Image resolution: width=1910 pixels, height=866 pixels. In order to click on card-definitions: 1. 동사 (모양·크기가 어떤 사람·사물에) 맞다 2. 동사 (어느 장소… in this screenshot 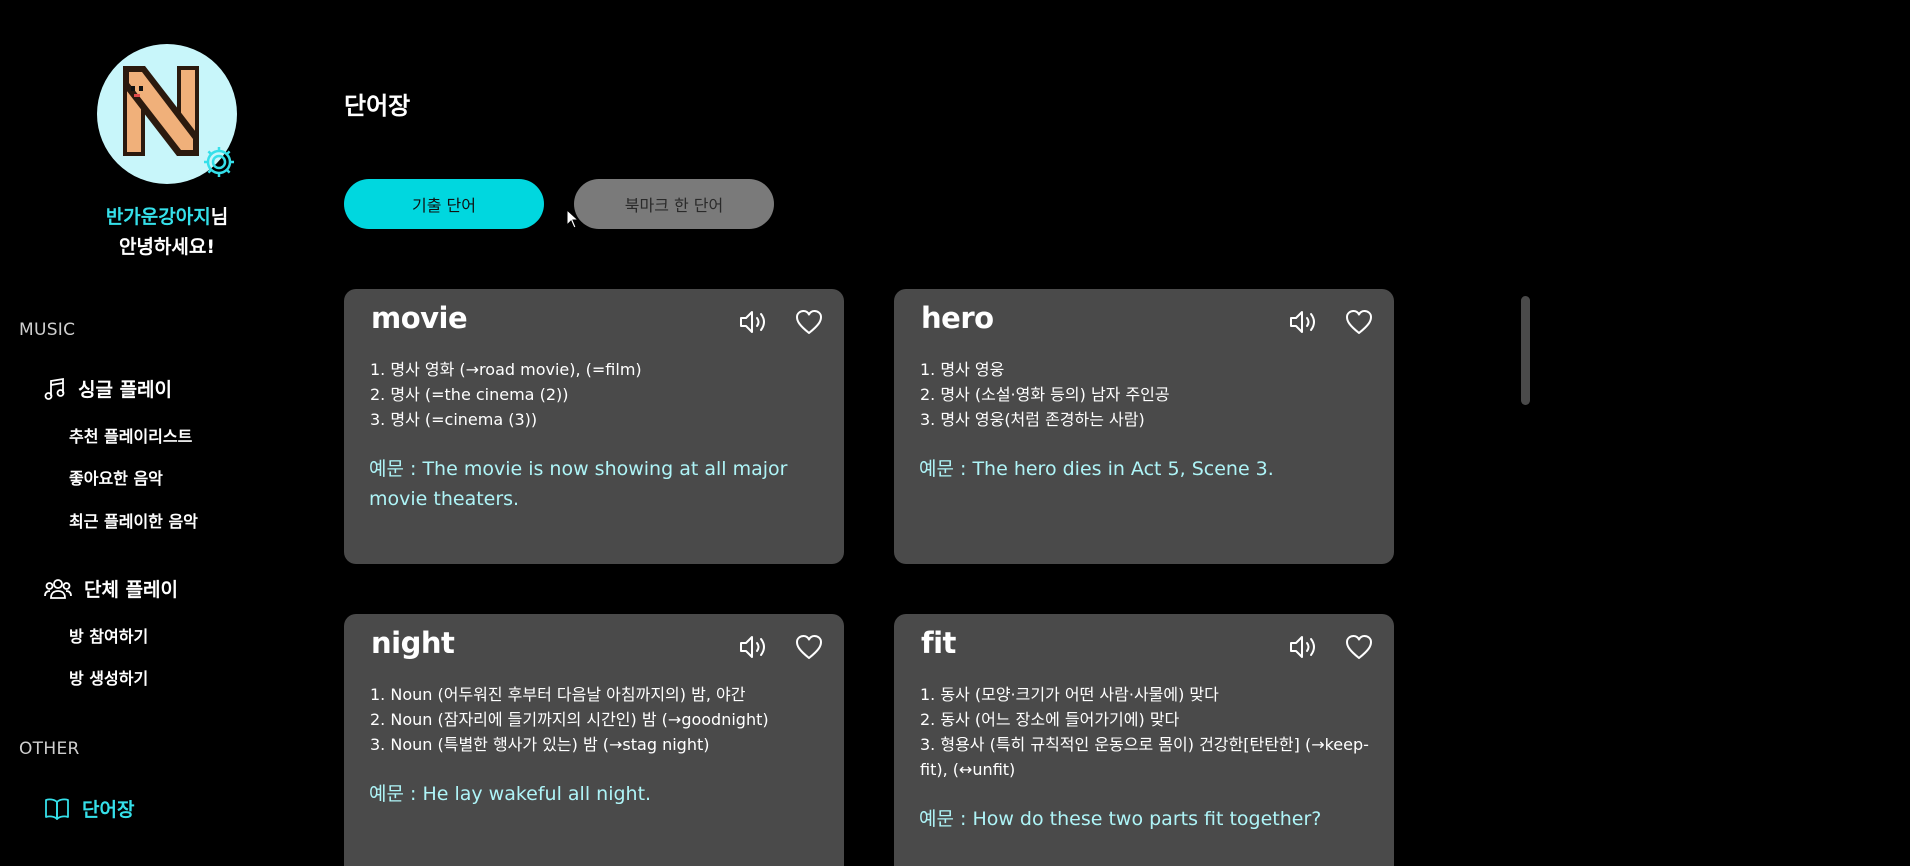, I will do `click(1148, 732)`.